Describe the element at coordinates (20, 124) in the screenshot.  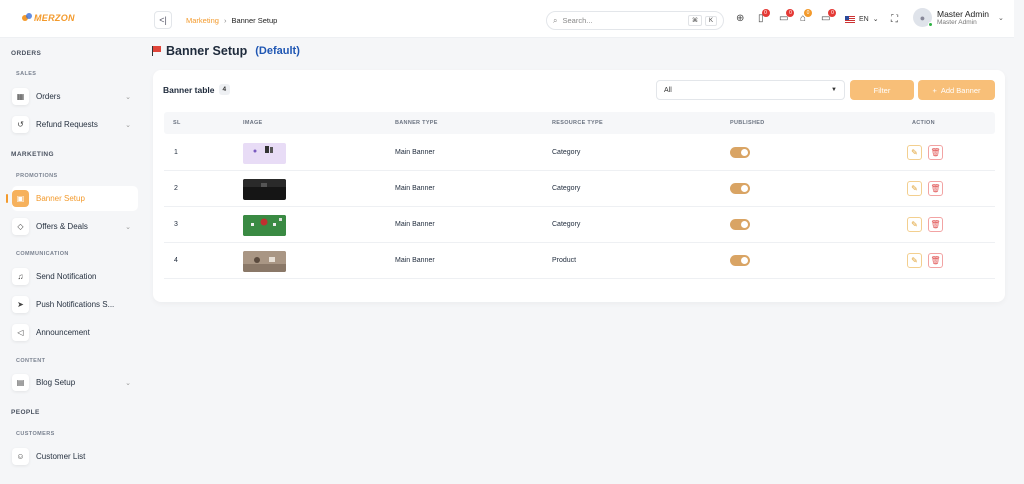
I see `refund-icon: ↺` at that location.